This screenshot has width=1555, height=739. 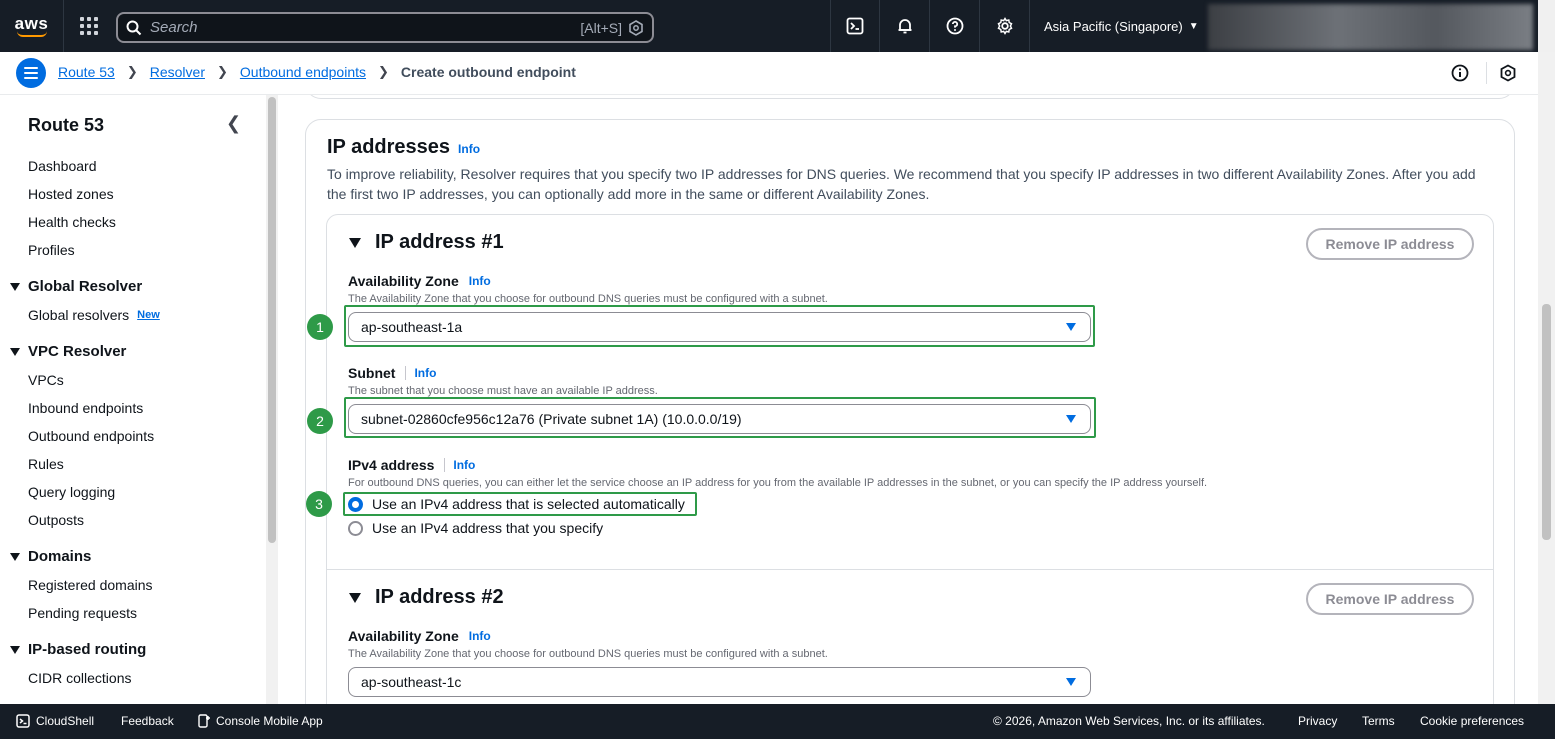 What do you see at coordinates (76, 286) in the screenshot?
I see `sidebar-section-global-resolver: Global Resolver` at bounding box center [76, 286].